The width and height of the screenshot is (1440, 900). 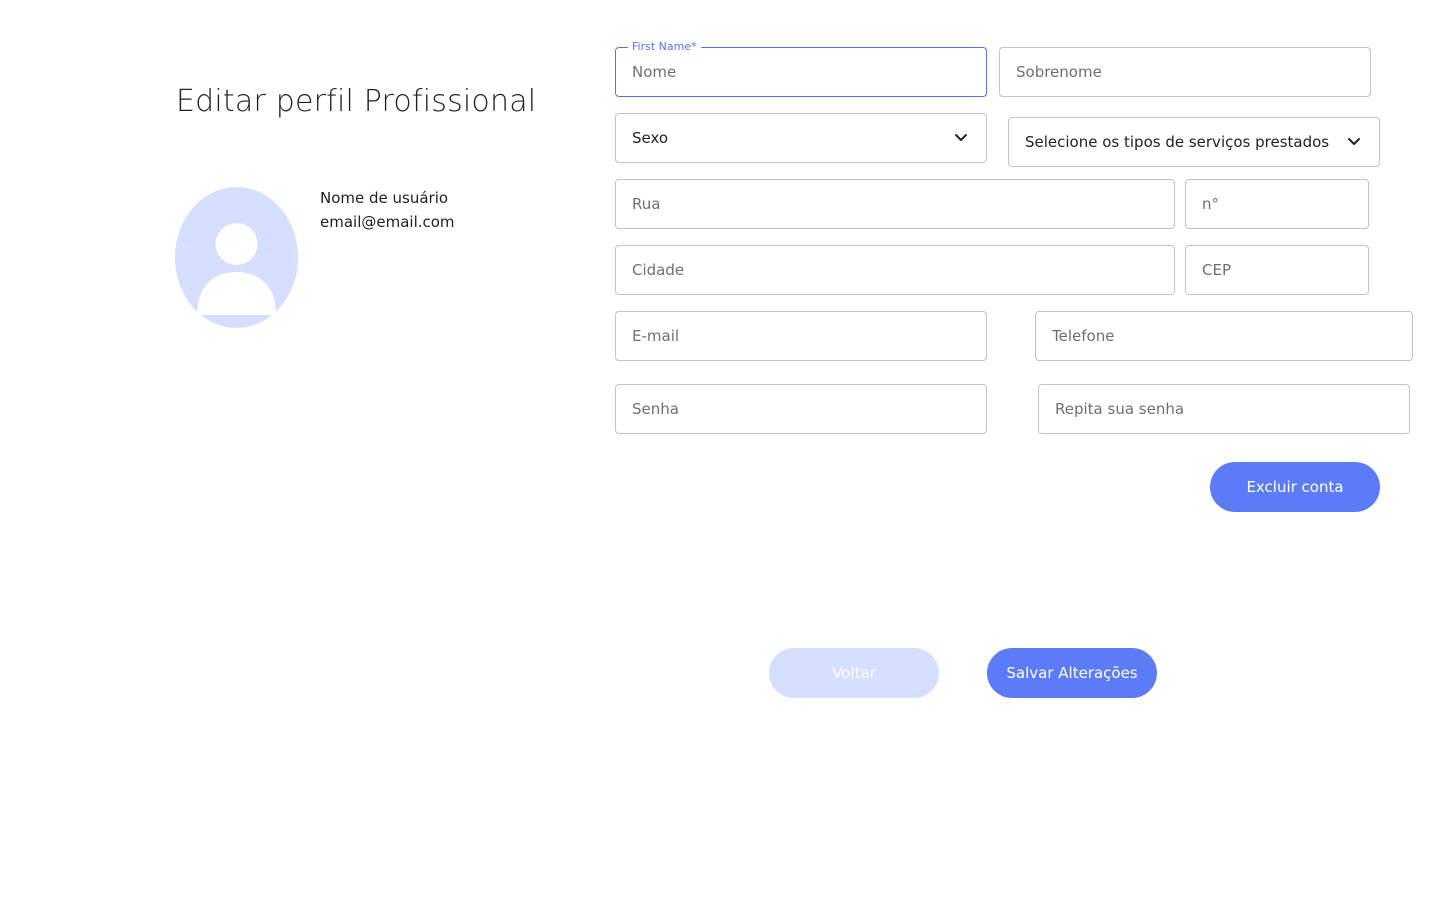 I want to click on street-input, so click(x=895, y=204).